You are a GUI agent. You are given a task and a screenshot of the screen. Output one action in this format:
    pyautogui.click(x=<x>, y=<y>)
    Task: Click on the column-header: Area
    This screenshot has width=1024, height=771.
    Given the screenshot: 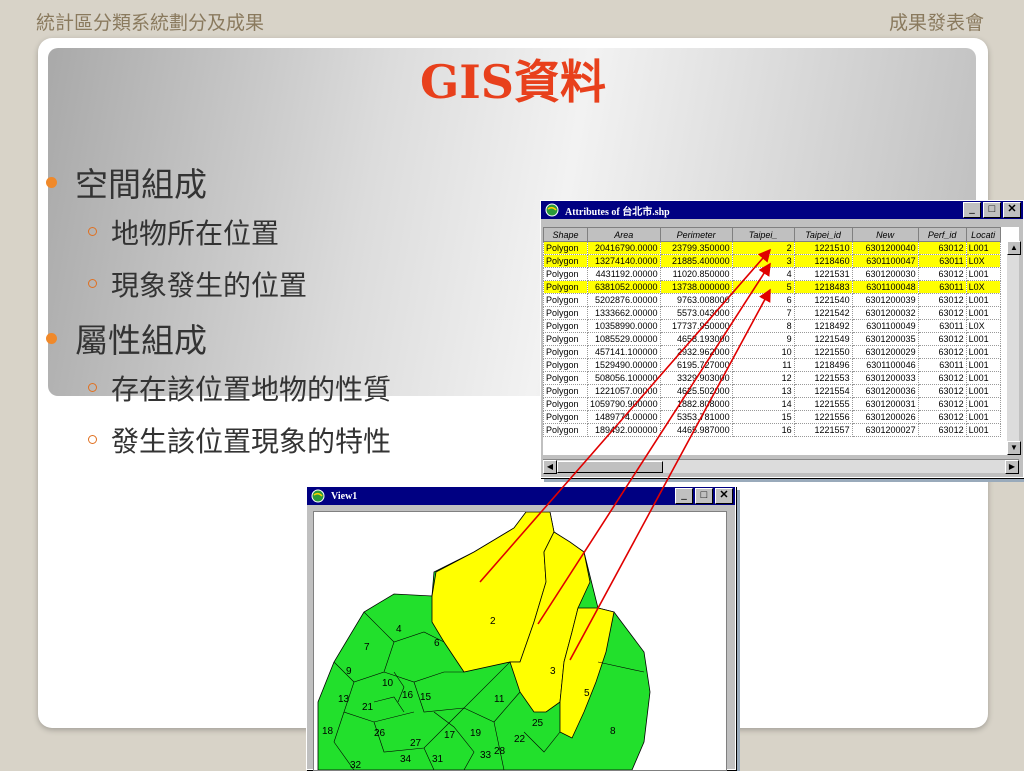 What is the action you would take?
    pyautogui.click(x=624, y=234)
    